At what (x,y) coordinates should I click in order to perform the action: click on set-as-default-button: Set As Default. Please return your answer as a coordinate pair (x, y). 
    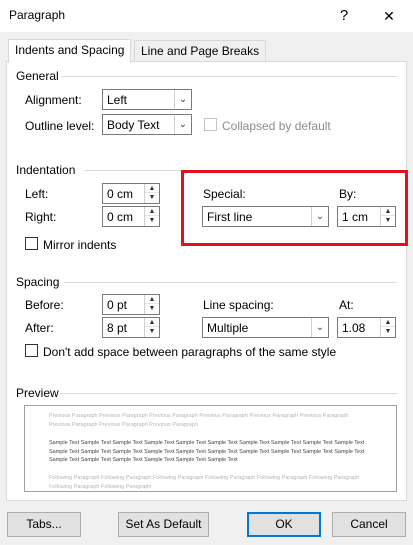
    Looking at the image, I should click on (163, 524).